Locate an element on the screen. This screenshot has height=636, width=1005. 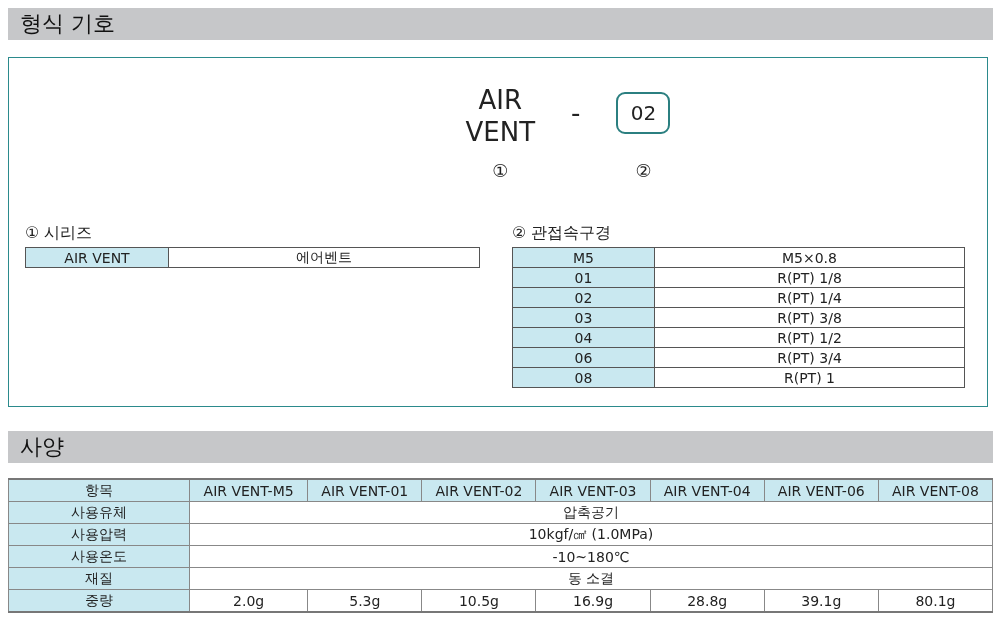
table-cell: 10.5g is located at coordinates (478, 600).